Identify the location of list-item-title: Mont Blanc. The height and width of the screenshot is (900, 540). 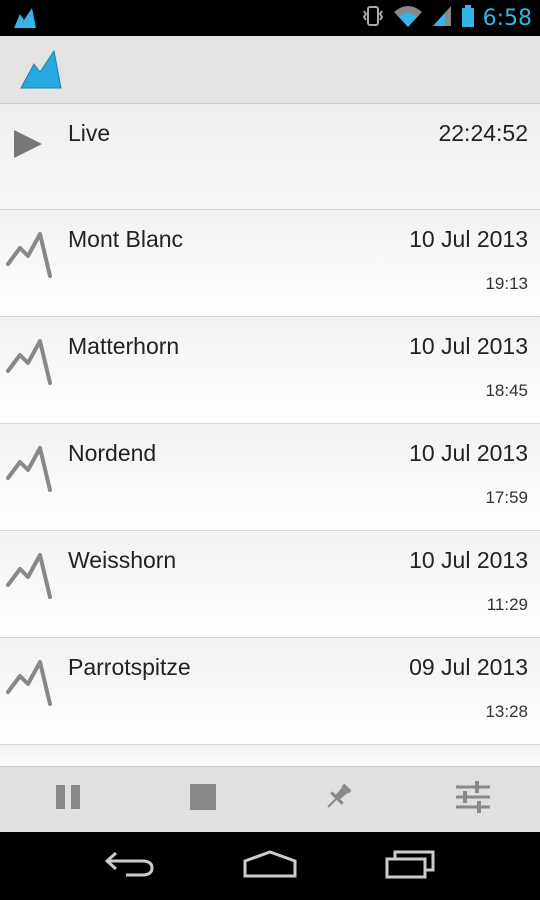
(126, 239).